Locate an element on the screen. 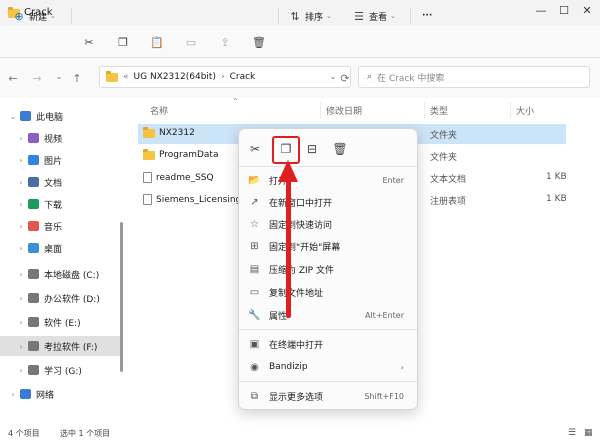 The image size is (600, 442). column-modified: 修改日期 is located at coordinates (344, 110).